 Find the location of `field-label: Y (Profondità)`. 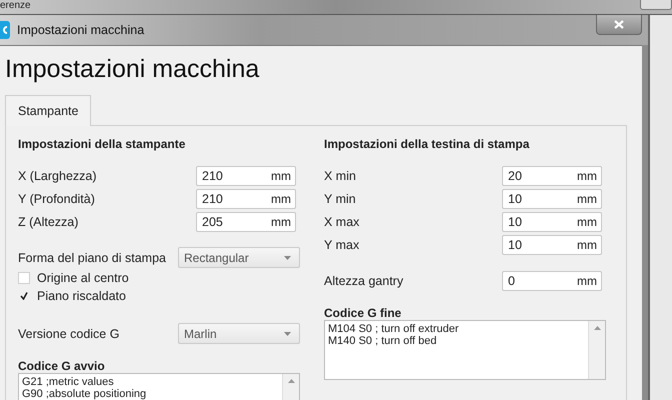

field-label: Y (Profondità) is located at coordinates (56, 199).